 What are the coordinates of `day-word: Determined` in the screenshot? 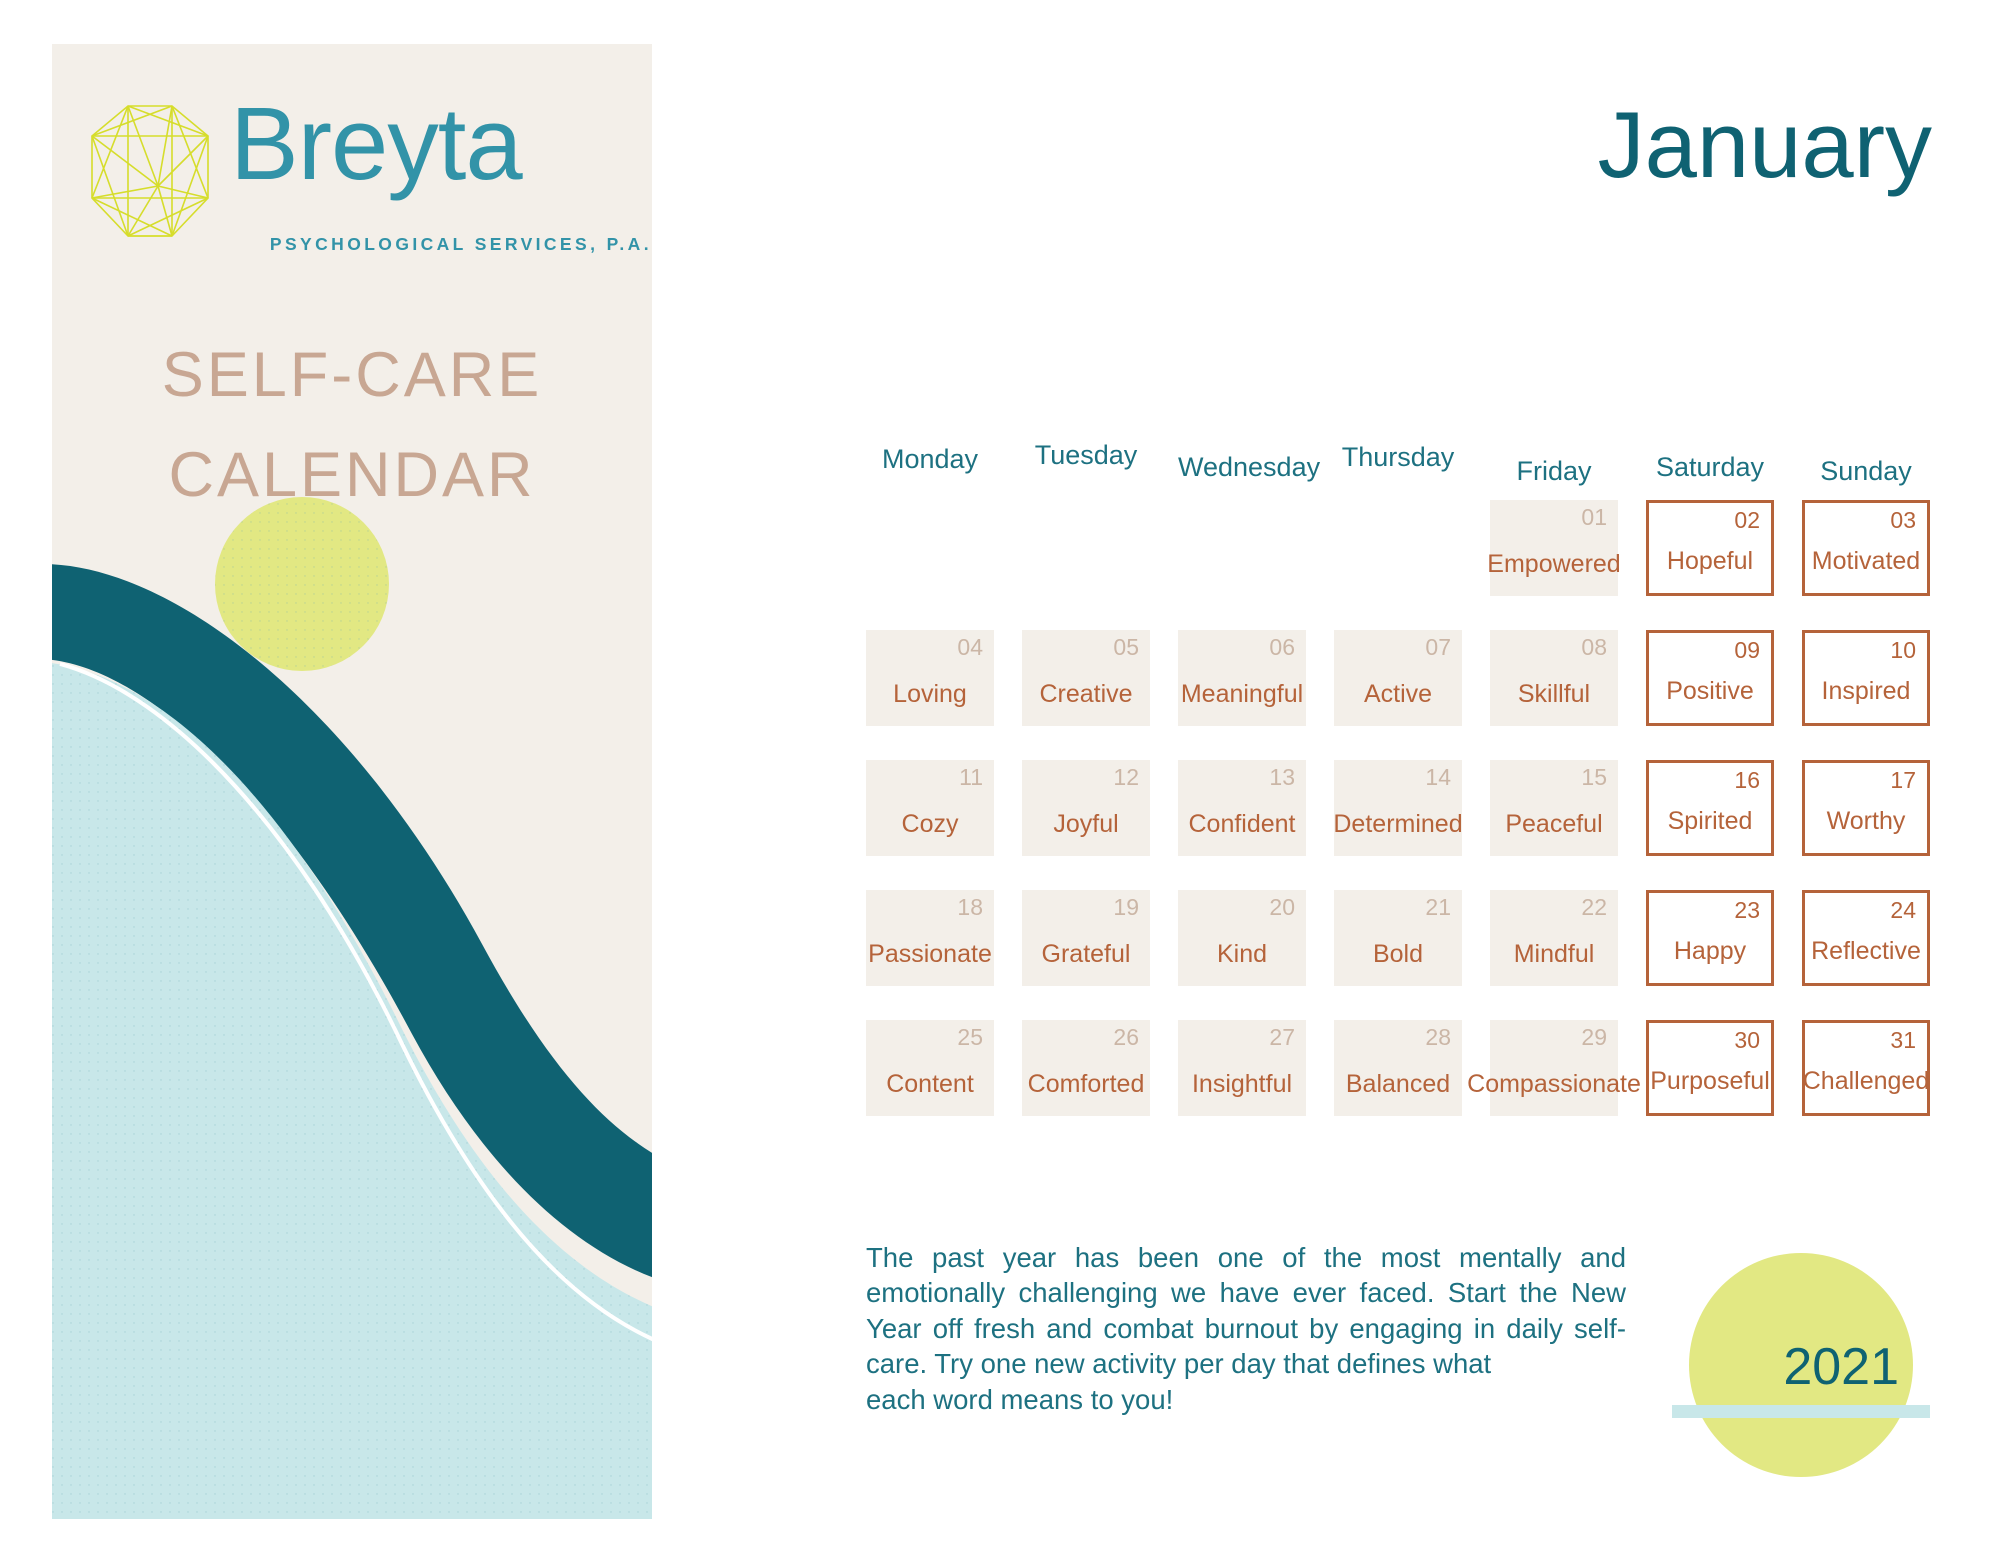 It's located at (1398, 824).